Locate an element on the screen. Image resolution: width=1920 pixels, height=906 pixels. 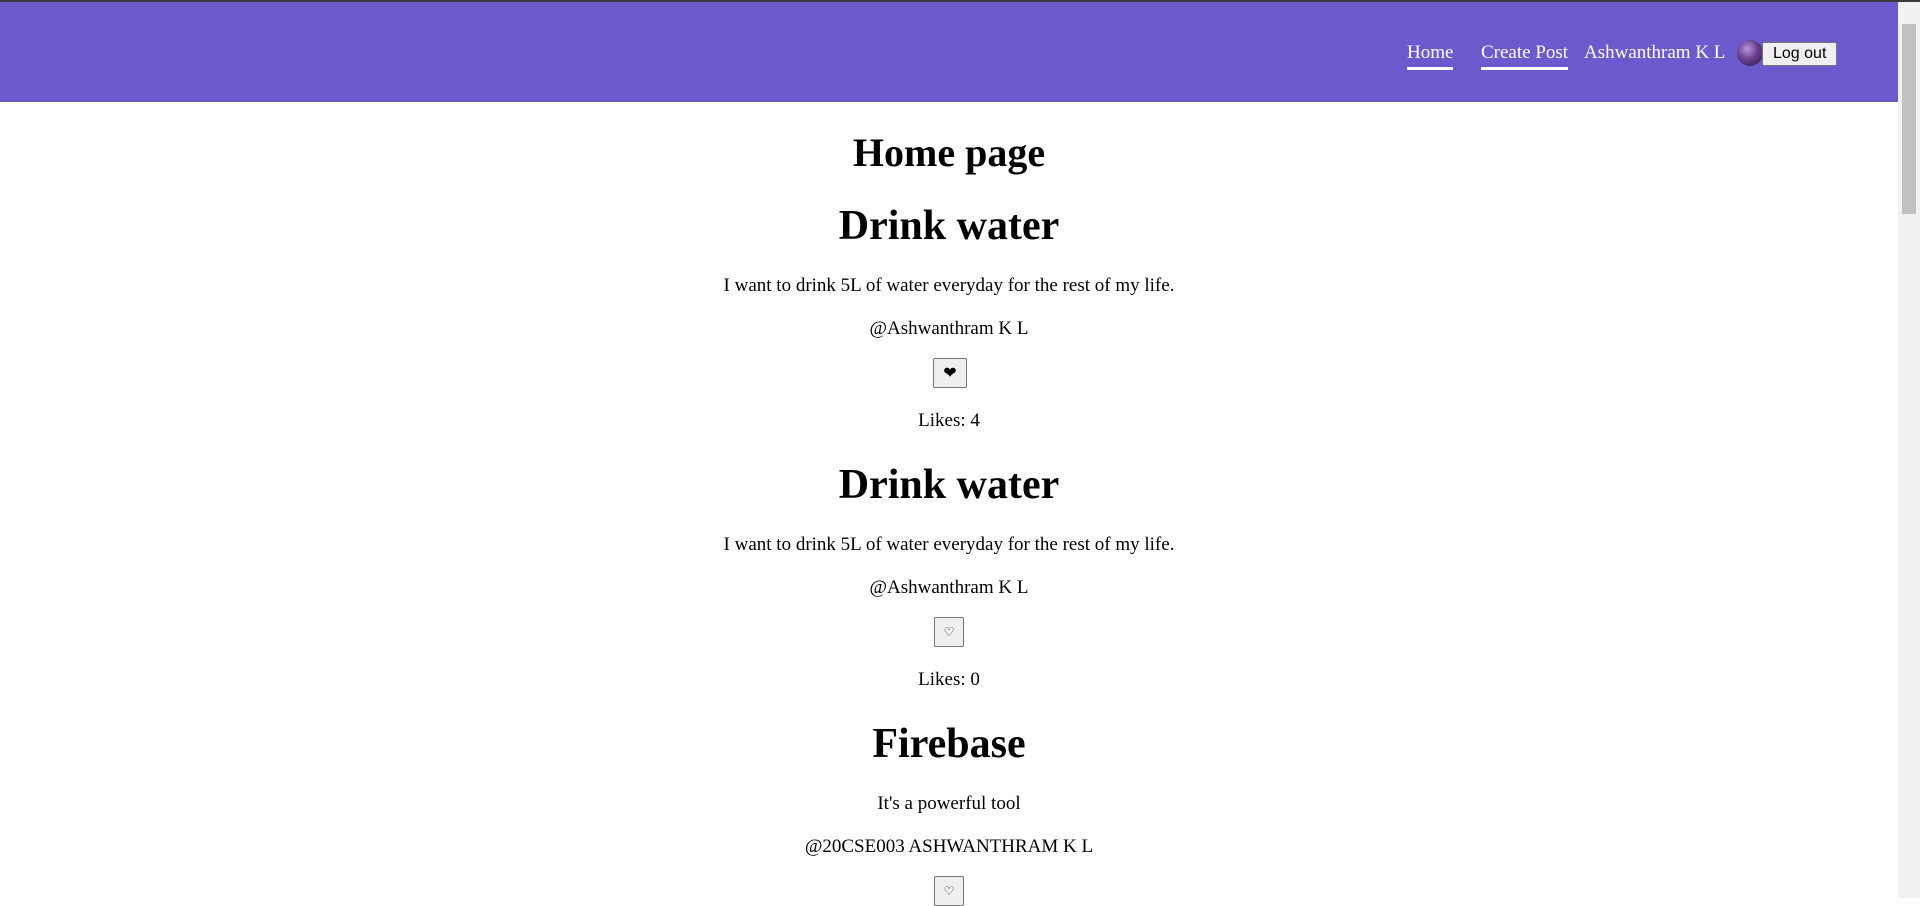
like-button: ❤ is located at coordinates (950, 373).